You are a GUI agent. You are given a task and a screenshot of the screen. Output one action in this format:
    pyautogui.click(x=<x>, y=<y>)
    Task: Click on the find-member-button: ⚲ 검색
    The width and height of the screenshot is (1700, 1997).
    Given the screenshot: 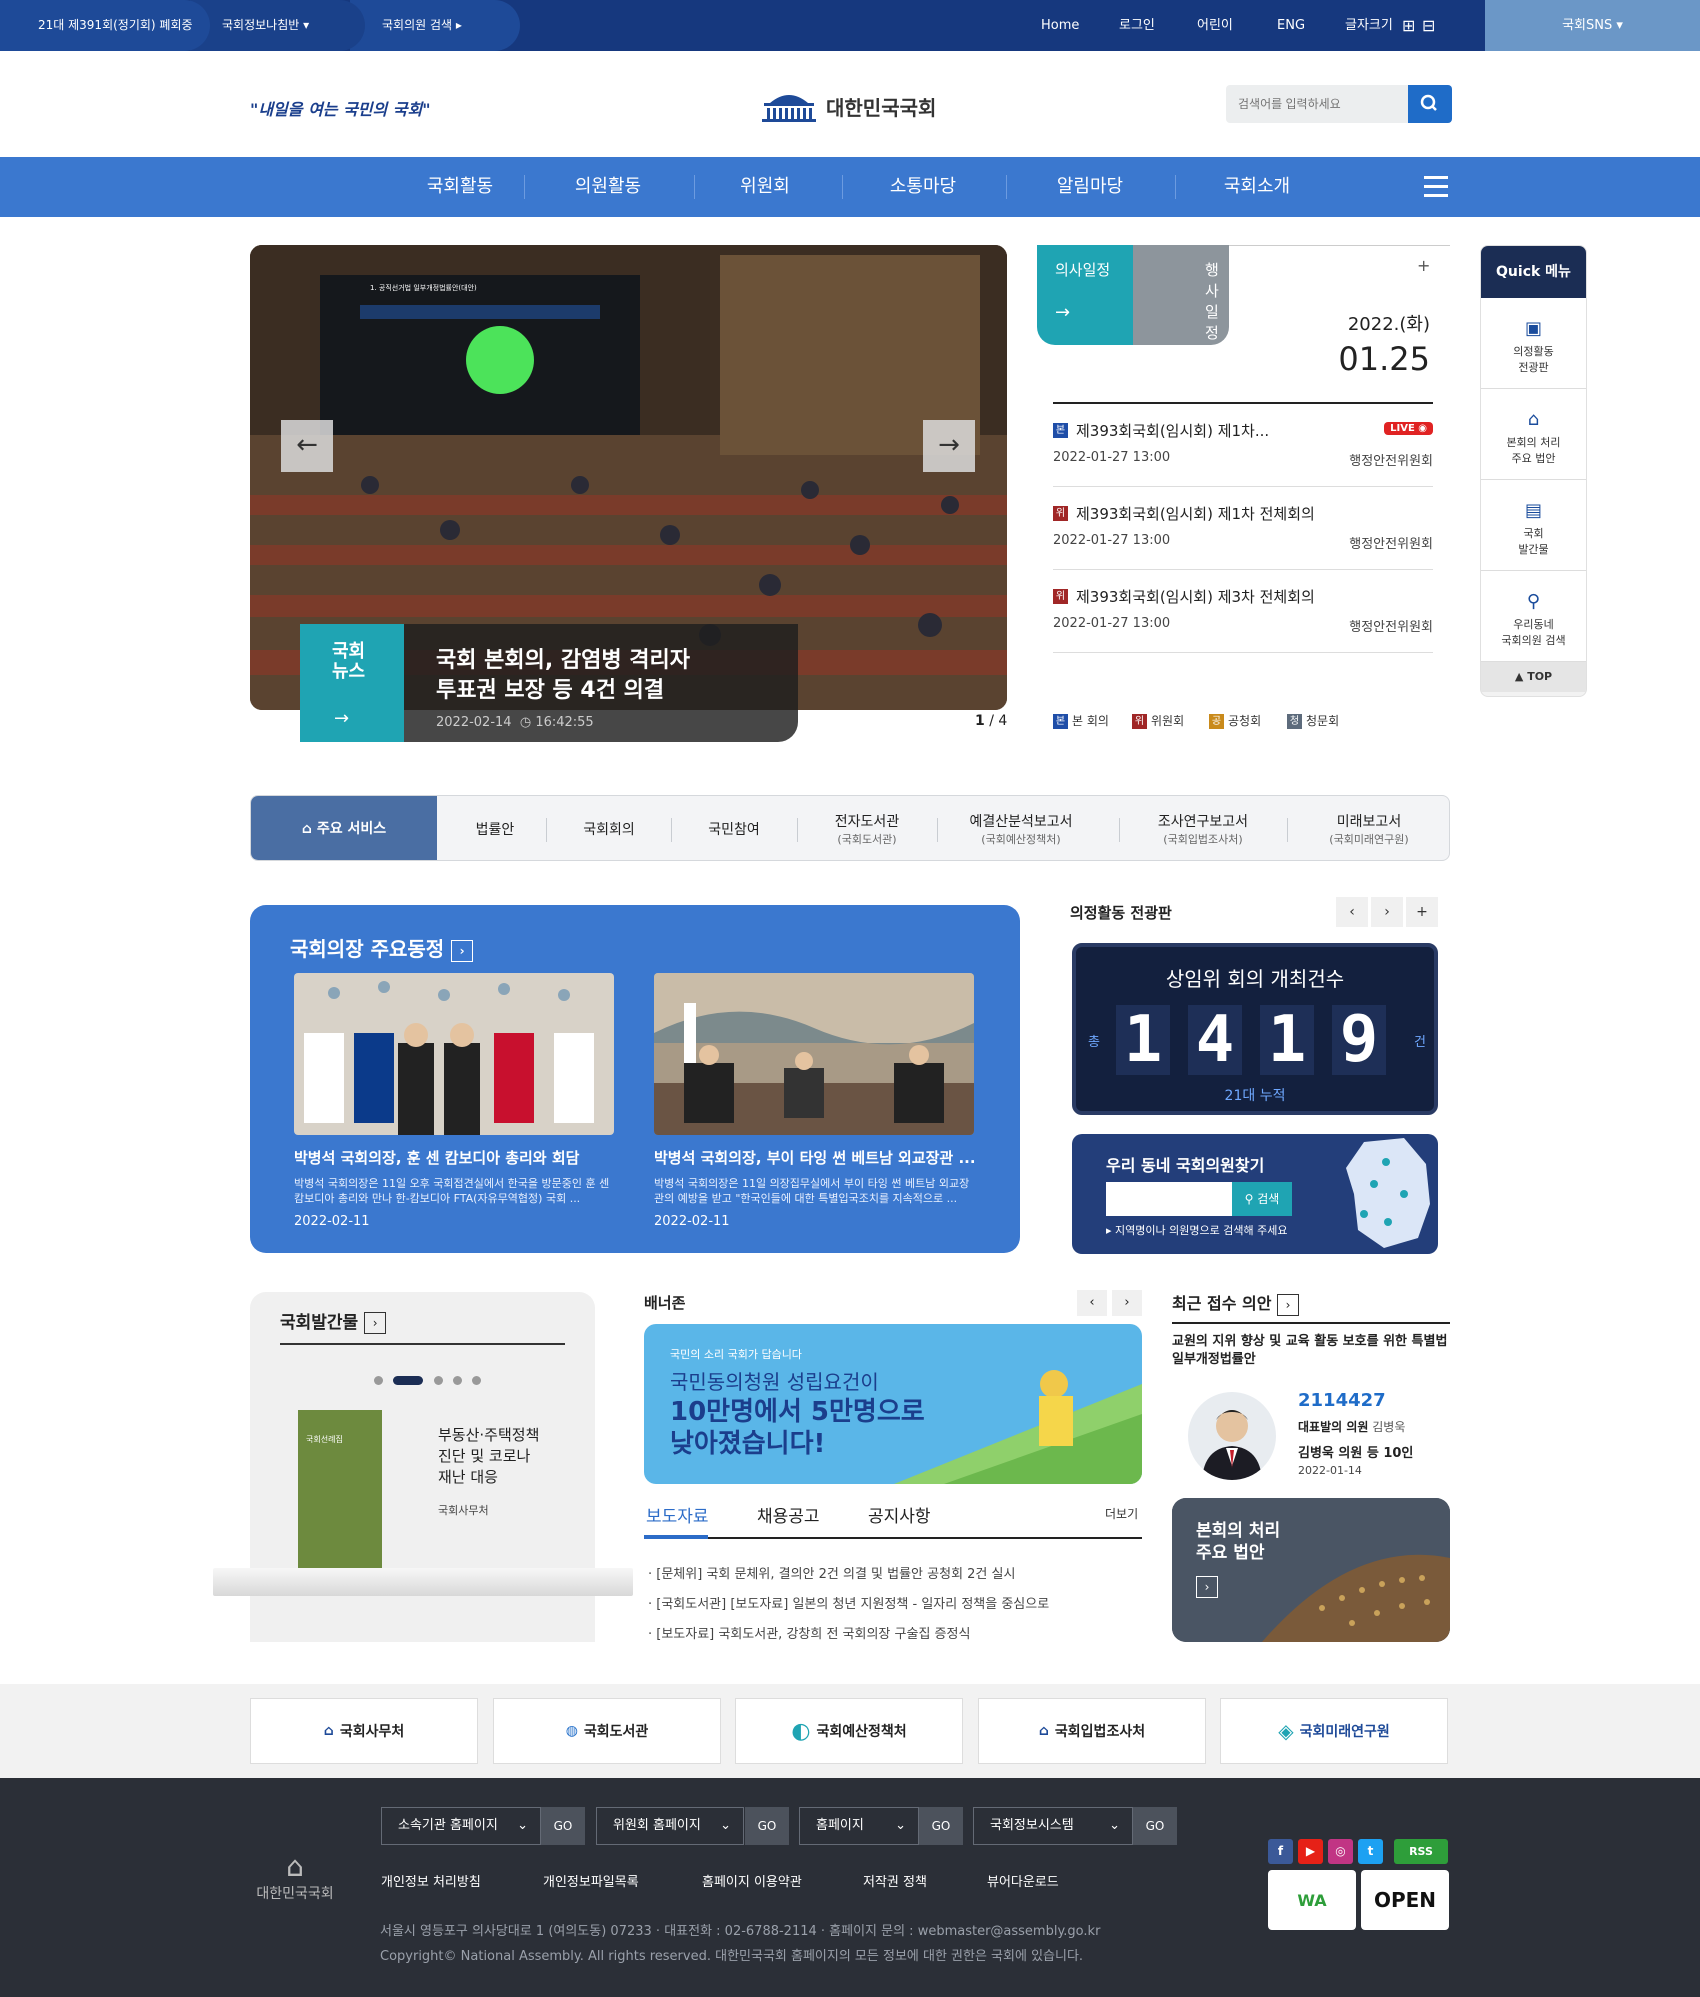 What is the action you would take?
    pyautogui.click(x=1262, y=1199)
    